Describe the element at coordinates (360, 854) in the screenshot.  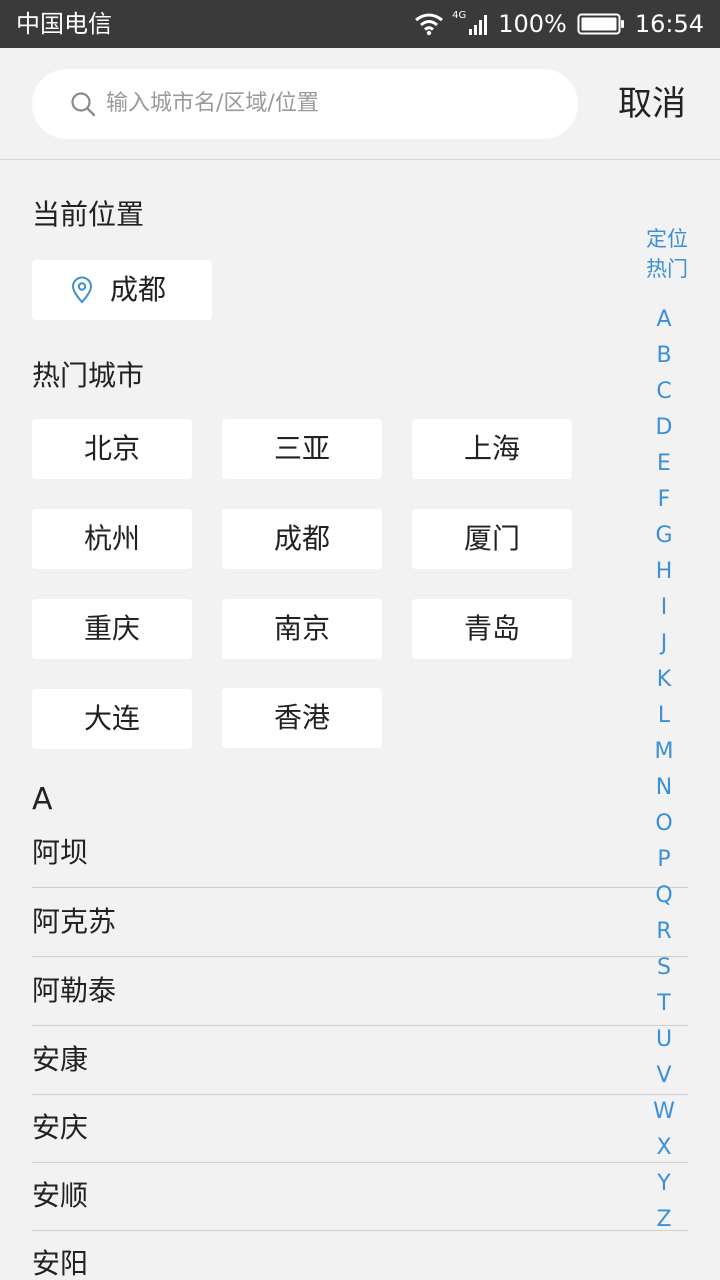
I see `city-list-item: 阿坝` at that location.